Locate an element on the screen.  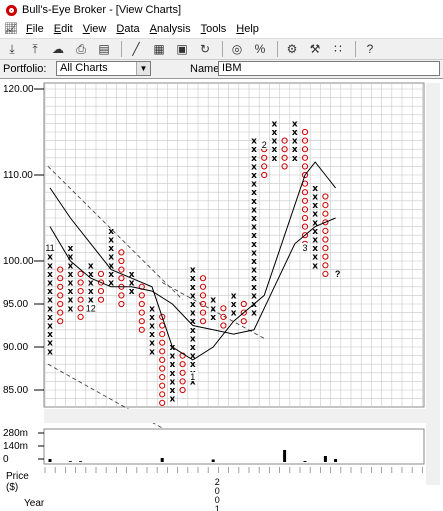
toolbar: ⤓ ⤒ ☁︎ ⎙ ▤ ╱ ▦ ▣ ↻ ◎ % ⚙︎ ⚒︎ ∷ ? is located at coordinates (221, 49).